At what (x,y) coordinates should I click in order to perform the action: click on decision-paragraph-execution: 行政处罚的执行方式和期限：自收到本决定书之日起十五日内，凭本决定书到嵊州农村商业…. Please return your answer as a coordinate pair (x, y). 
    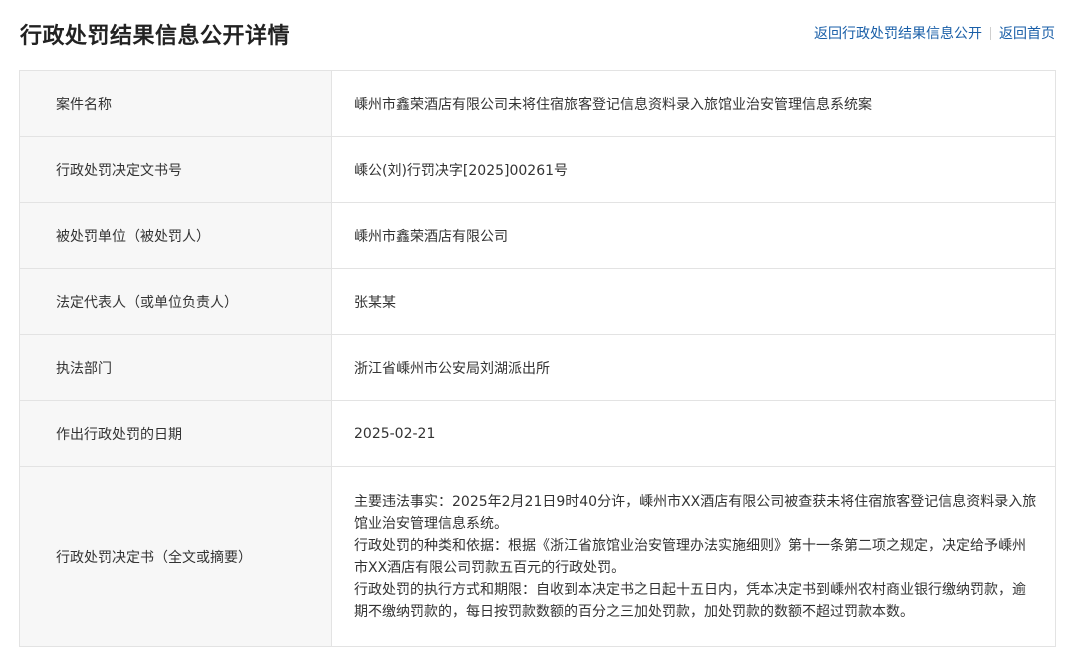
    Looking at the image, I should click on (690, 601).